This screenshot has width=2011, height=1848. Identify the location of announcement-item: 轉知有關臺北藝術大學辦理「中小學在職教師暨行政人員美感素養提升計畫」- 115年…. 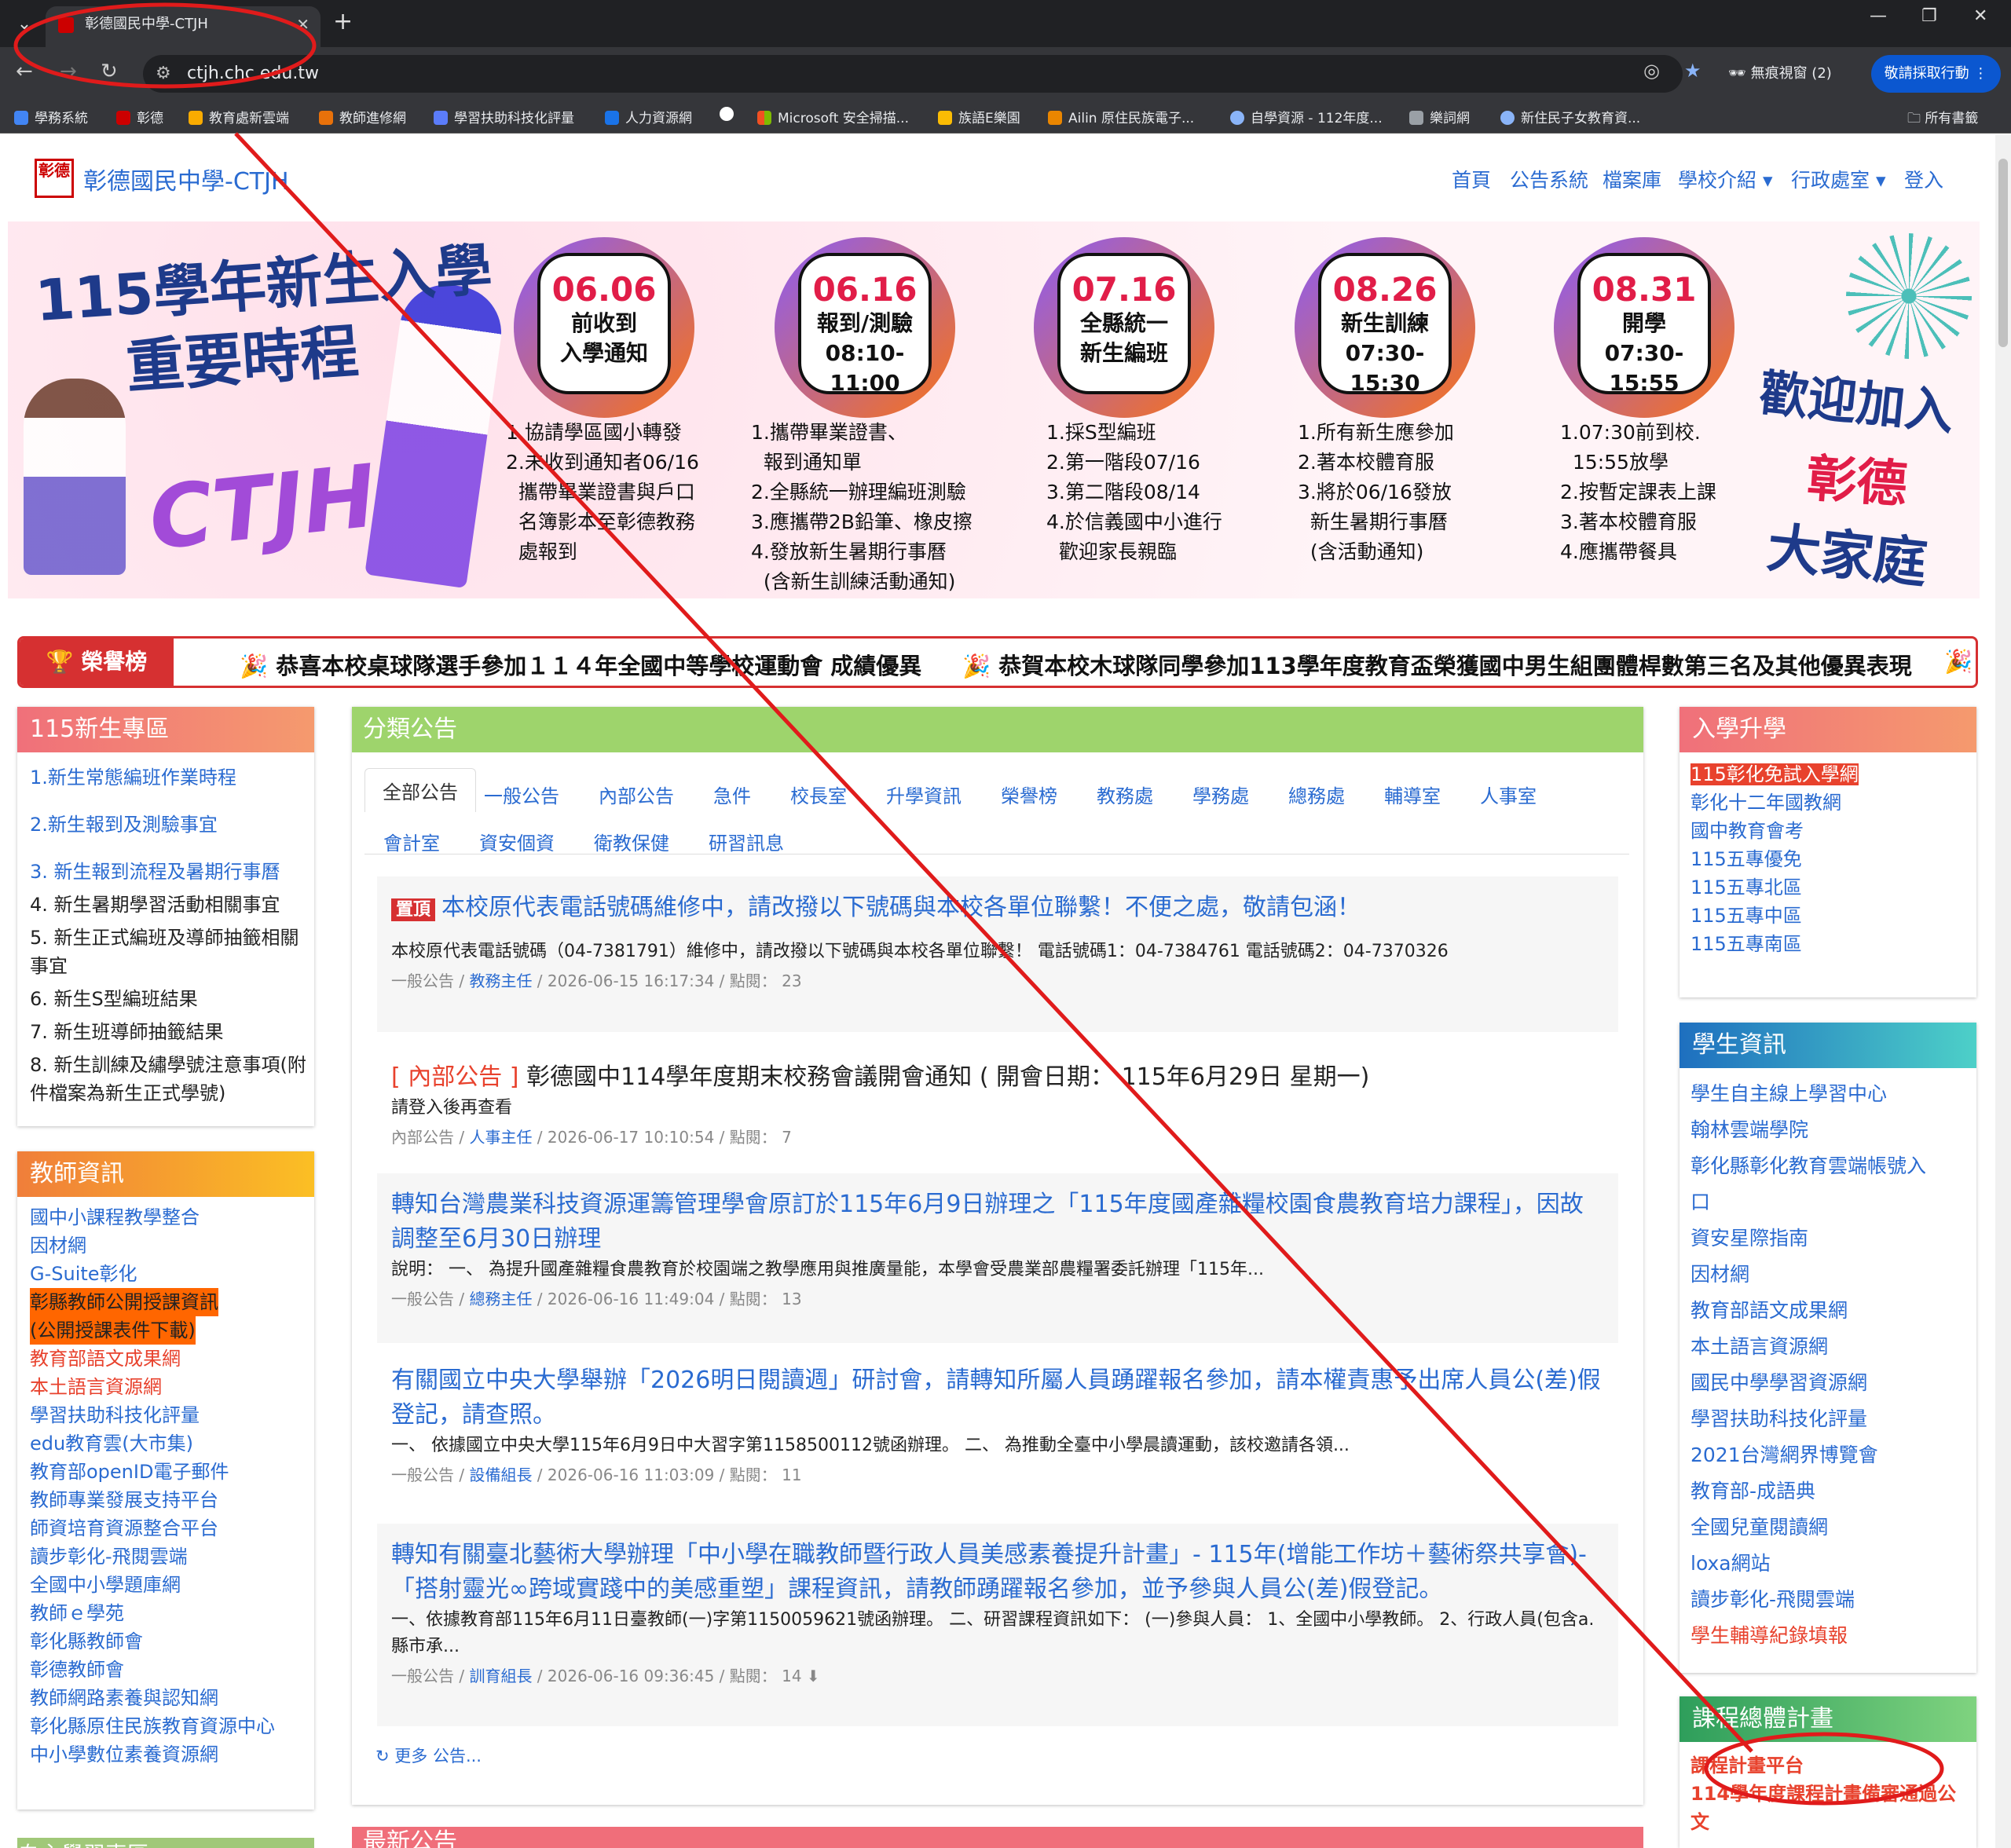
(997, 1625).